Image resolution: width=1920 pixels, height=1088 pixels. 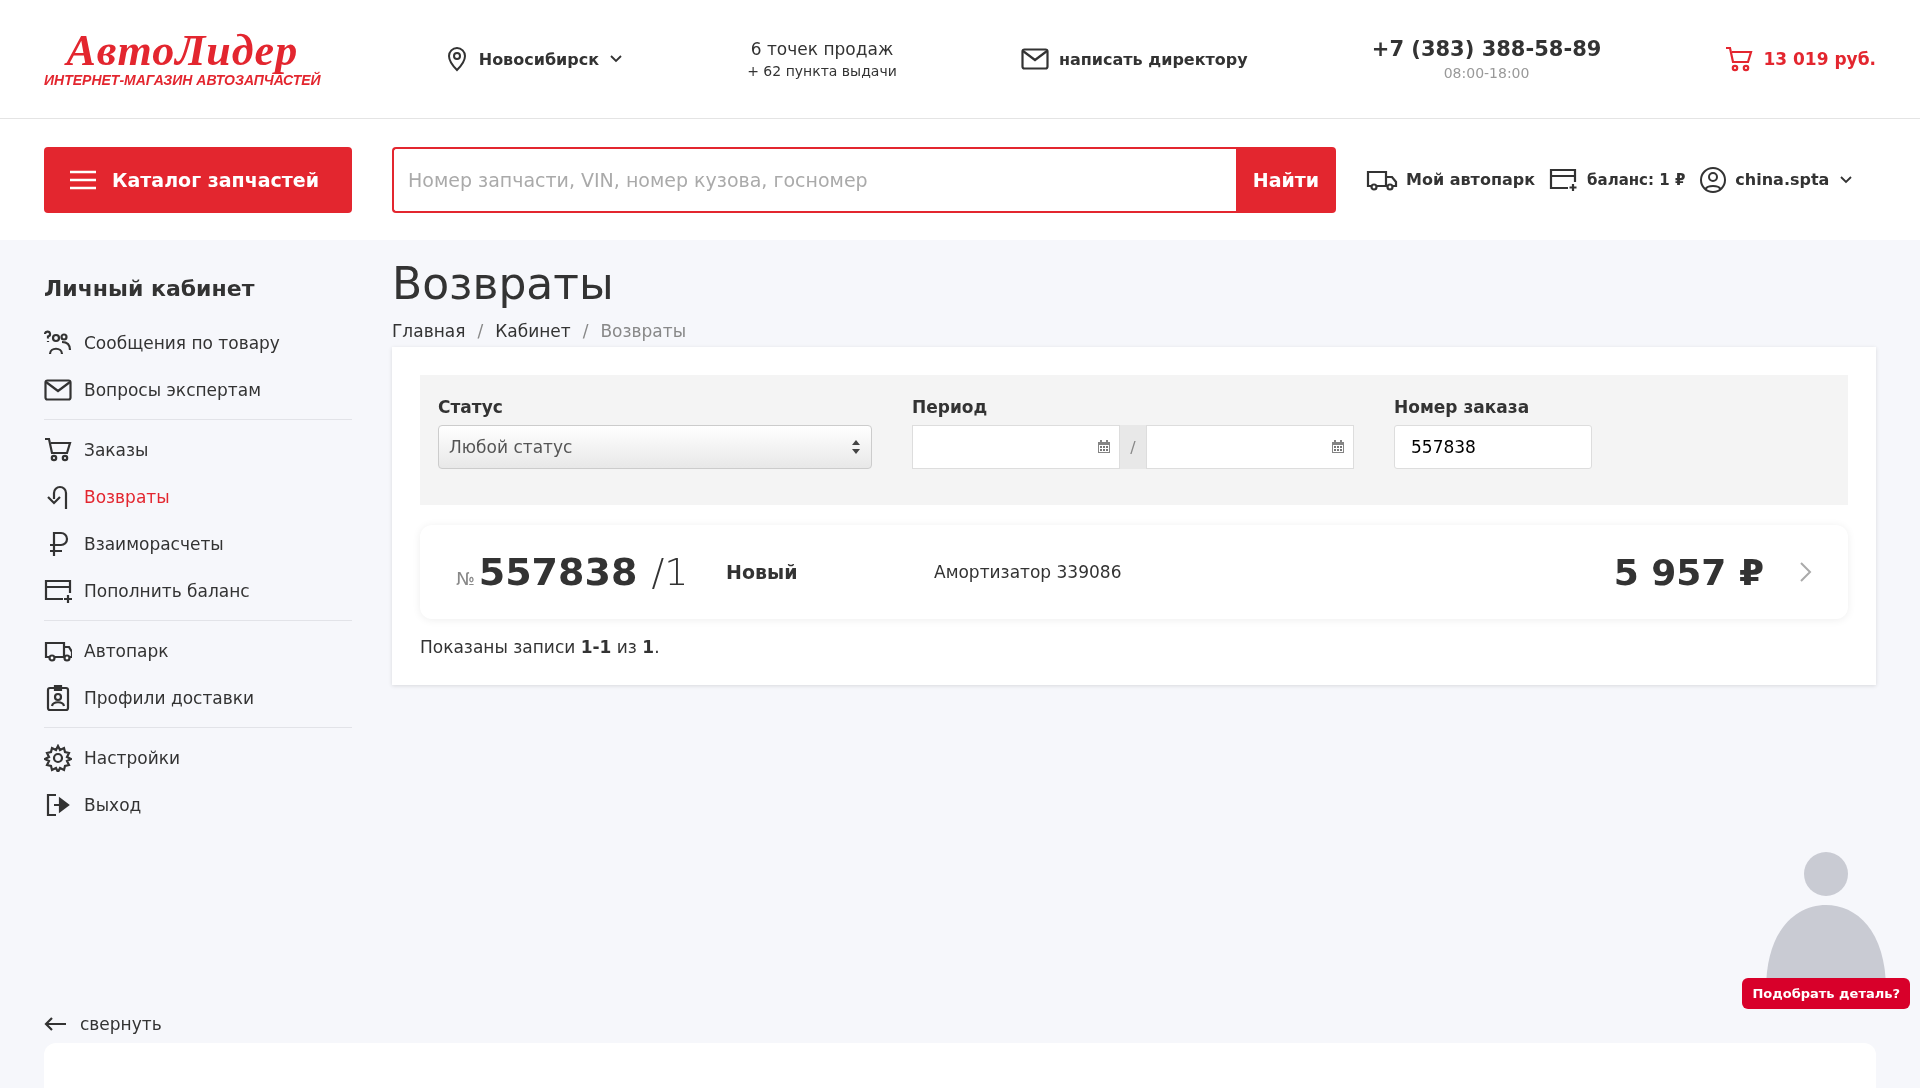 I want to click on field-label: Номер заказа, so click(x=1462, y=407).